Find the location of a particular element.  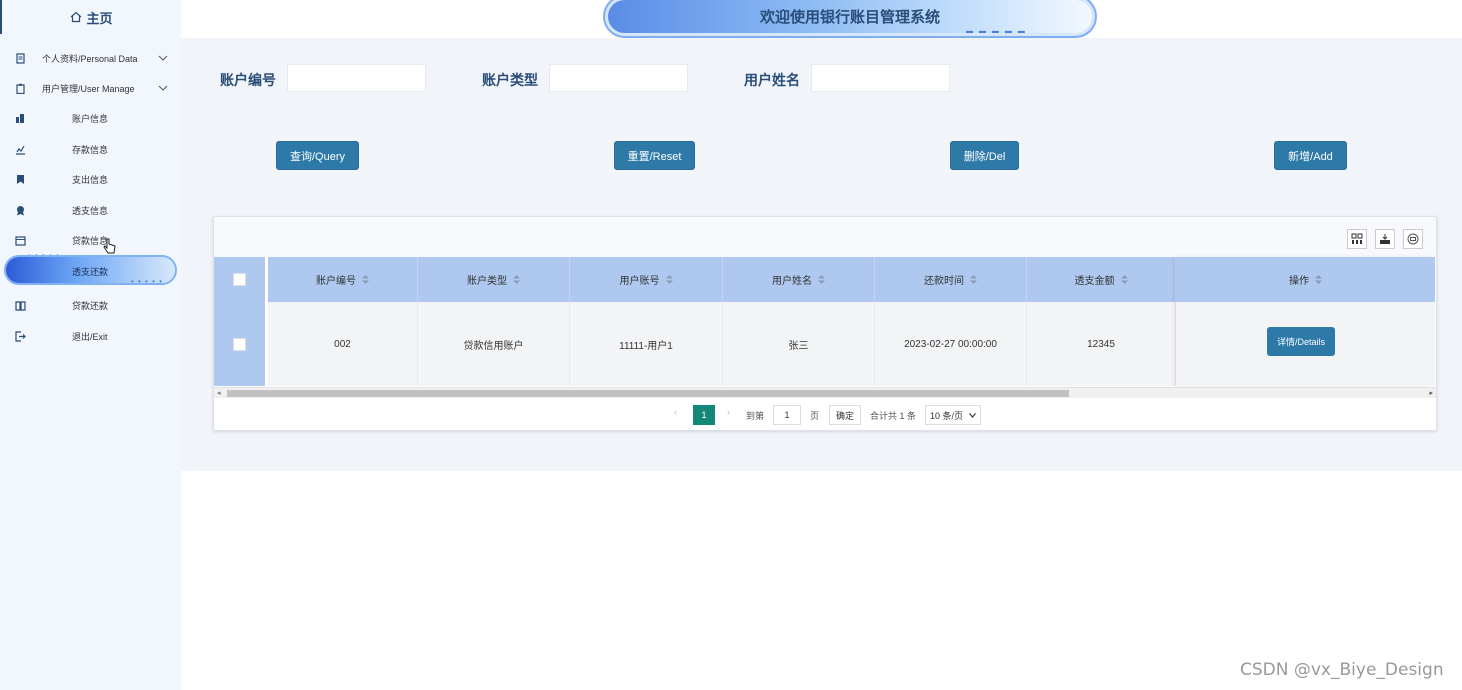

th-user-name: 用户姓名 is located at coordinates (799, 279).